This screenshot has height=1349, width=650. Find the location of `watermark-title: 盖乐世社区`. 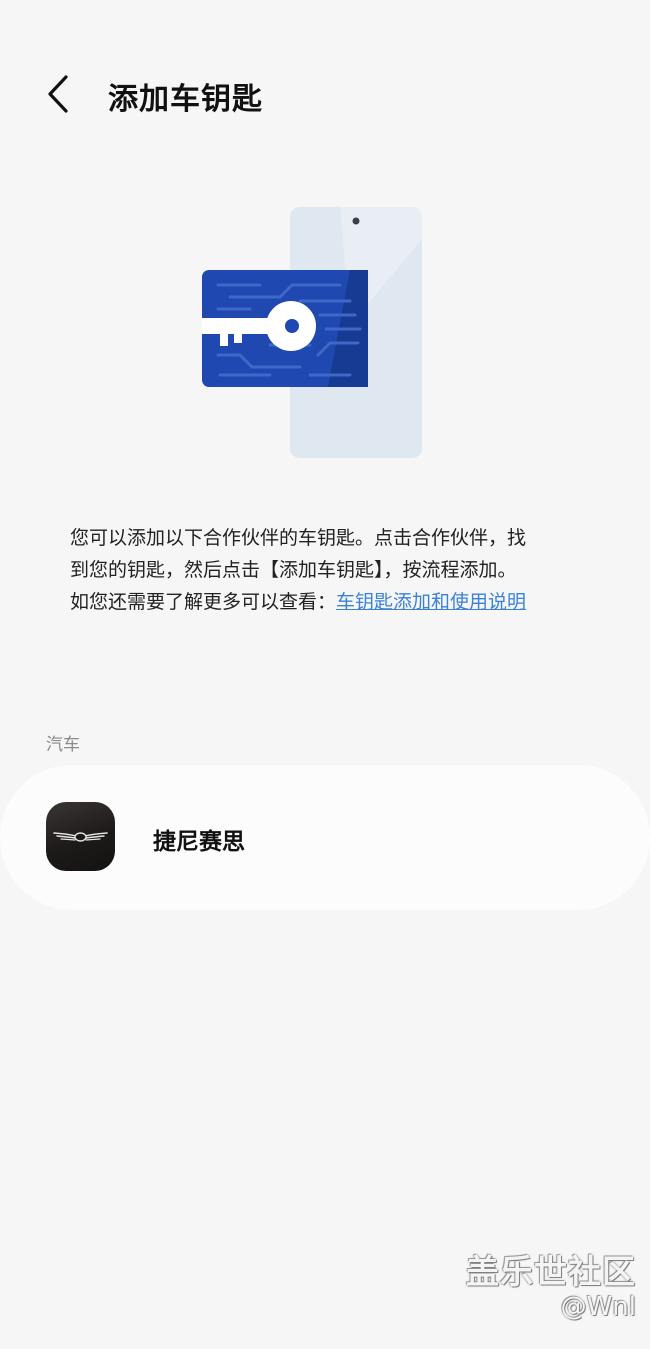

watermark-title: 盖乐世社区 is located at coordinates (551, 1271).